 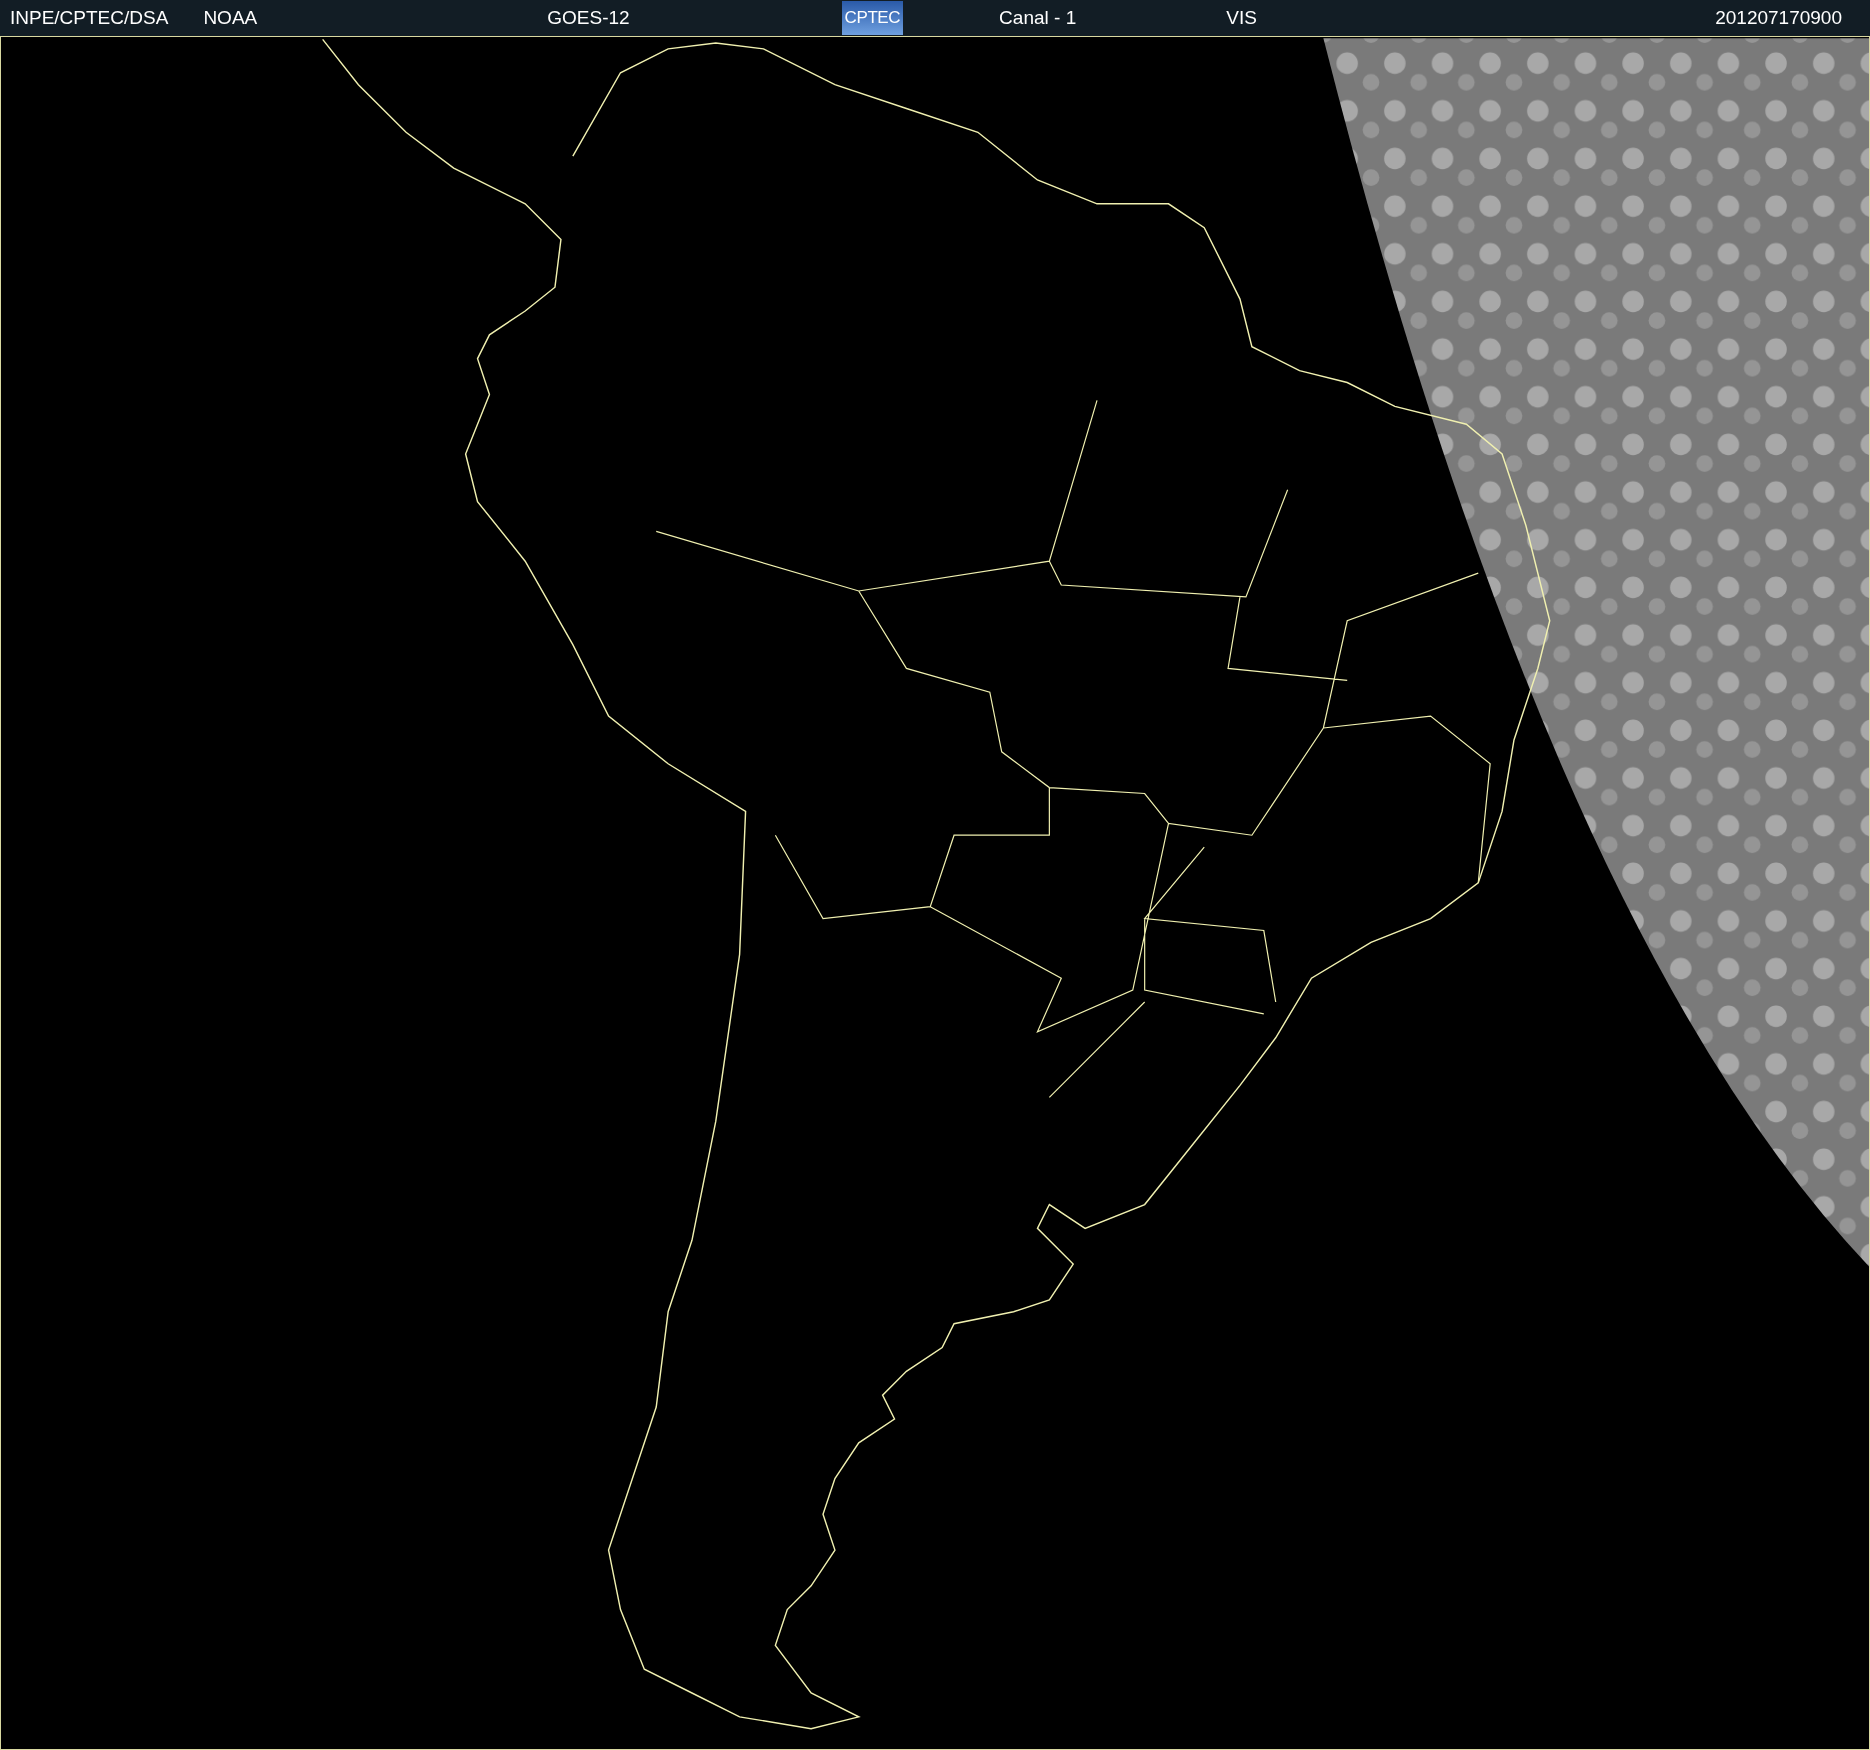 I want to click on band-label: VIS, so click(x=1241, y=17).